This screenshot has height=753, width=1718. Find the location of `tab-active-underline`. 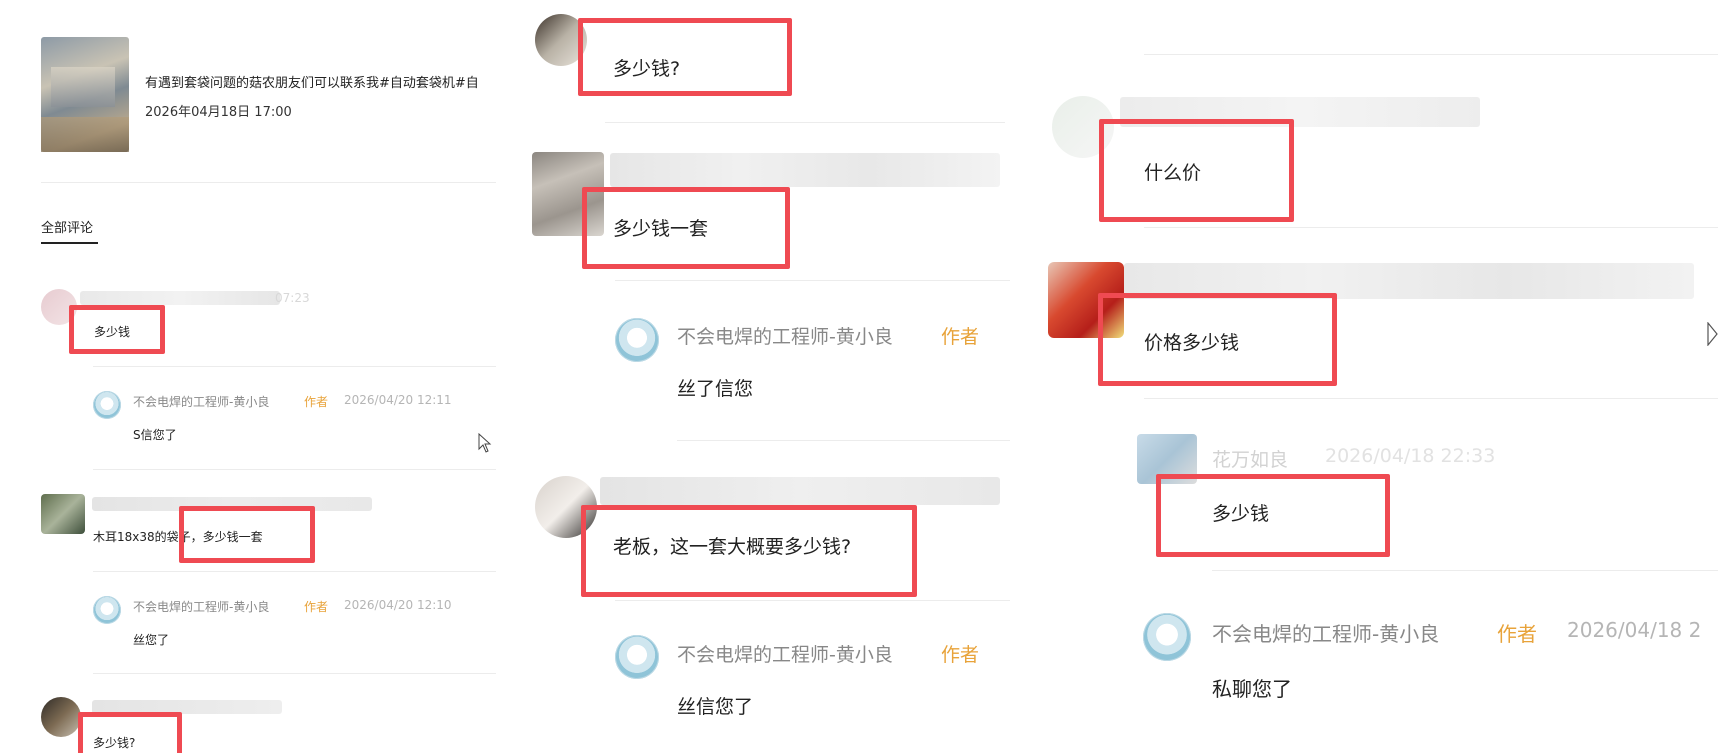

tab-active-underline is located at coordinates (69, 243).